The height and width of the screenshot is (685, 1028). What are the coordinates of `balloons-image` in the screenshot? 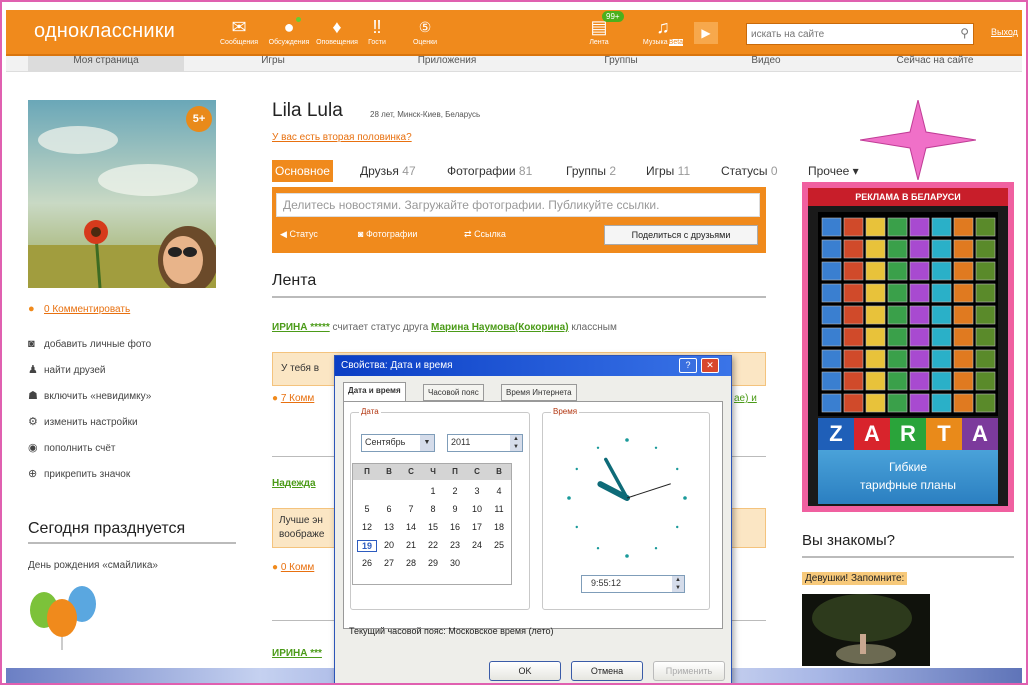 It's located at (64, 615).